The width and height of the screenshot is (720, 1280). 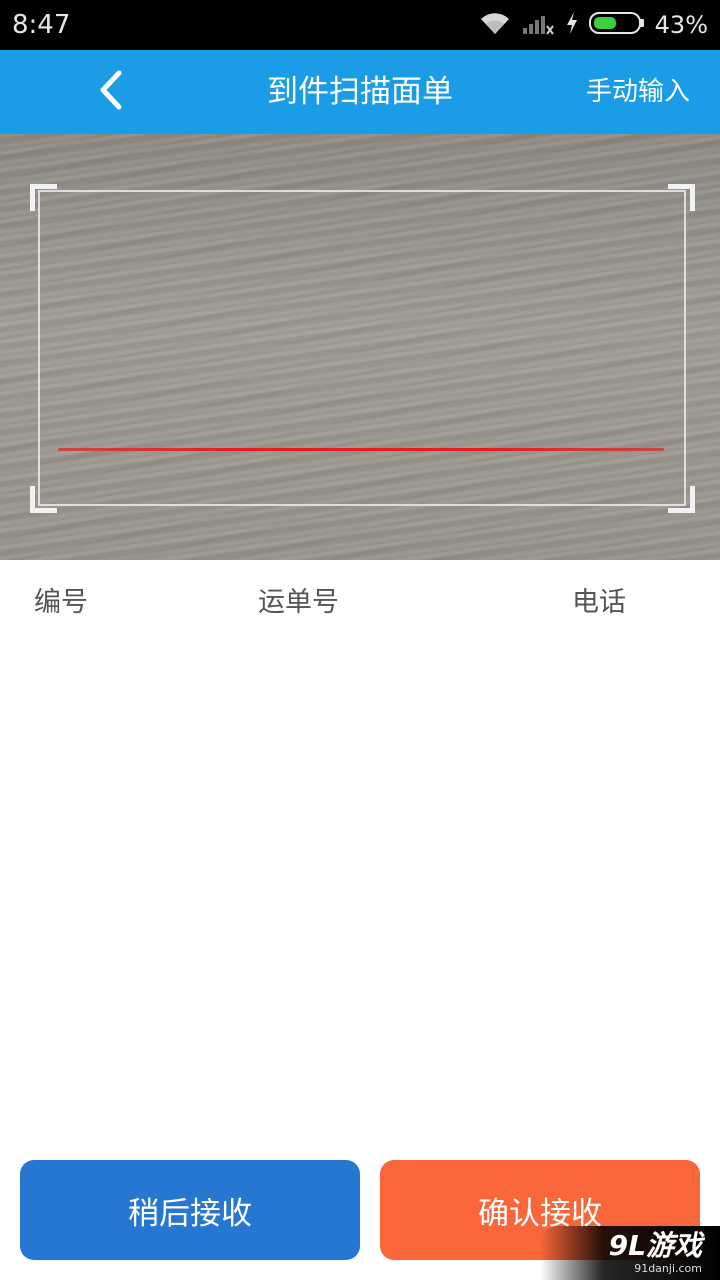 I want to click on manual-input-button: 手动输入, so click(x=638, y=92).